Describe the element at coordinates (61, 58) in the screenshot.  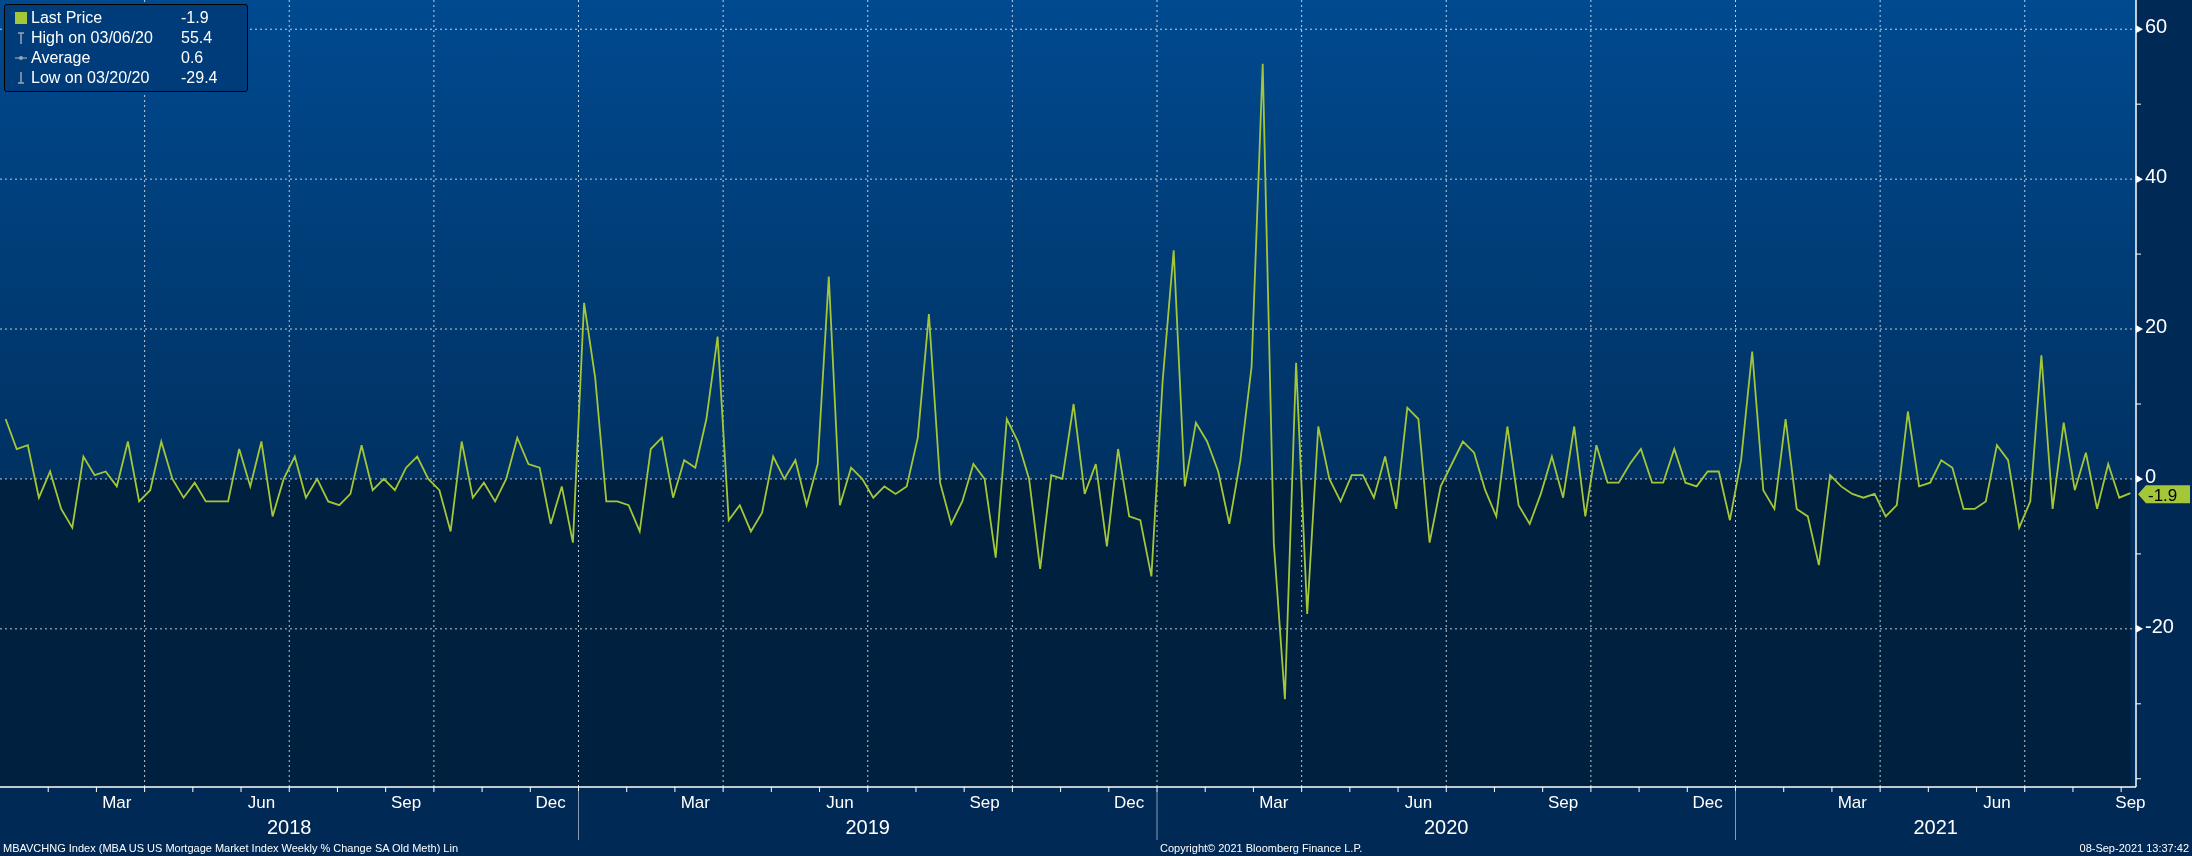
I see `legend-label: Average` at that location.